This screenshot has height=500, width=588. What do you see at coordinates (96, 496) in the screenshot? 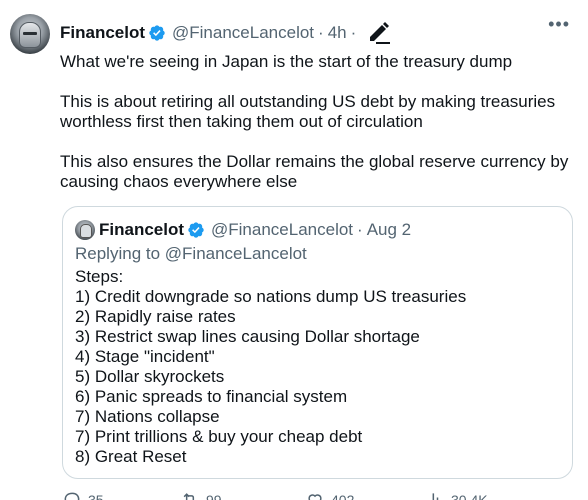
I see `reply-count: 35` at bounding box center [96, 496].